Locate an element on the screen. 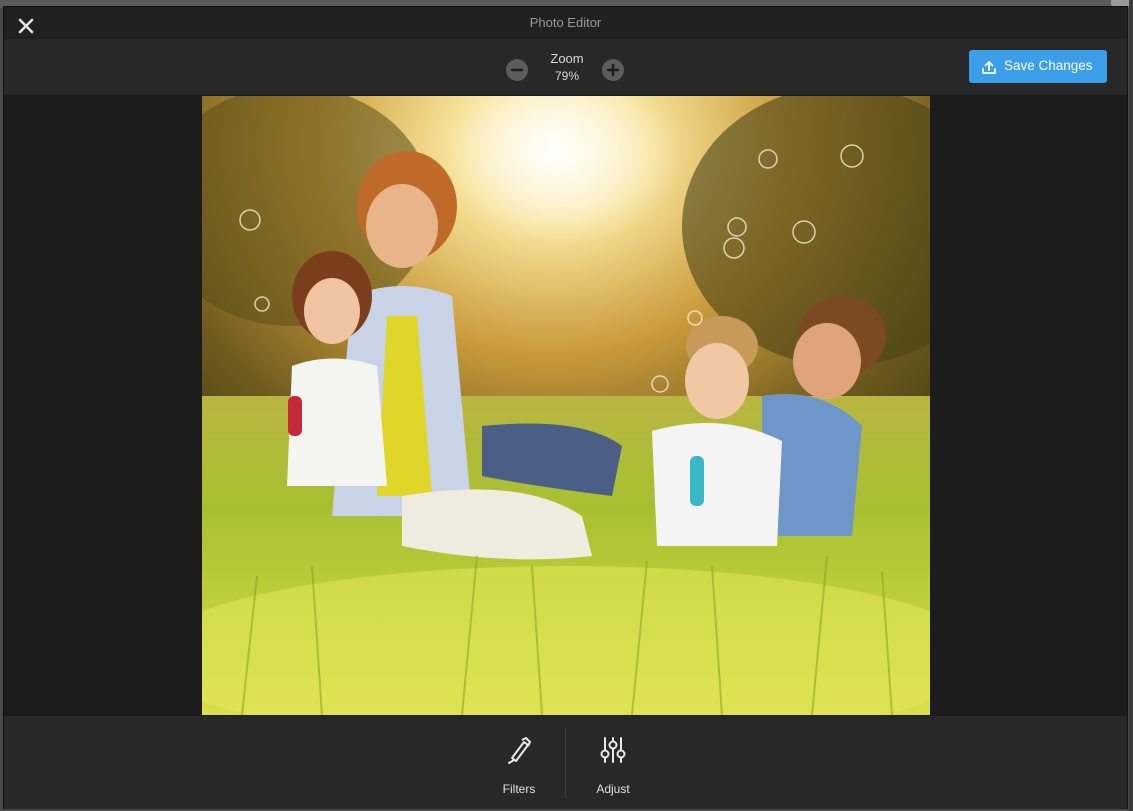 The image size is (1133, 811). filters-tool-button: Filters is located at coordinates (519, 763).